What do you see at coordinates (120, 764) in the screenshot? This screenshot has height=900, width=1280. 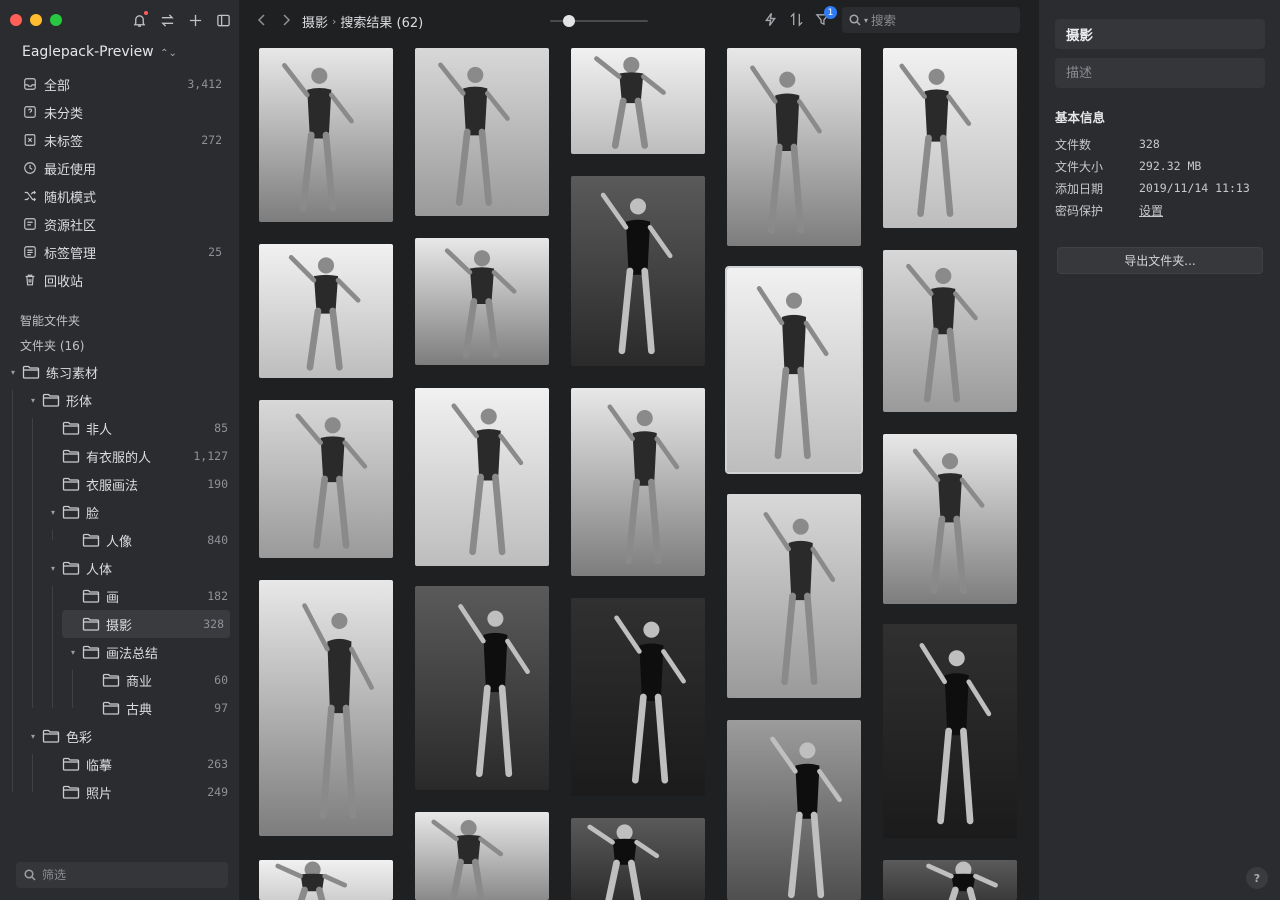 I see `folder-14: 临摹 263` at bounding box center [120, 764].